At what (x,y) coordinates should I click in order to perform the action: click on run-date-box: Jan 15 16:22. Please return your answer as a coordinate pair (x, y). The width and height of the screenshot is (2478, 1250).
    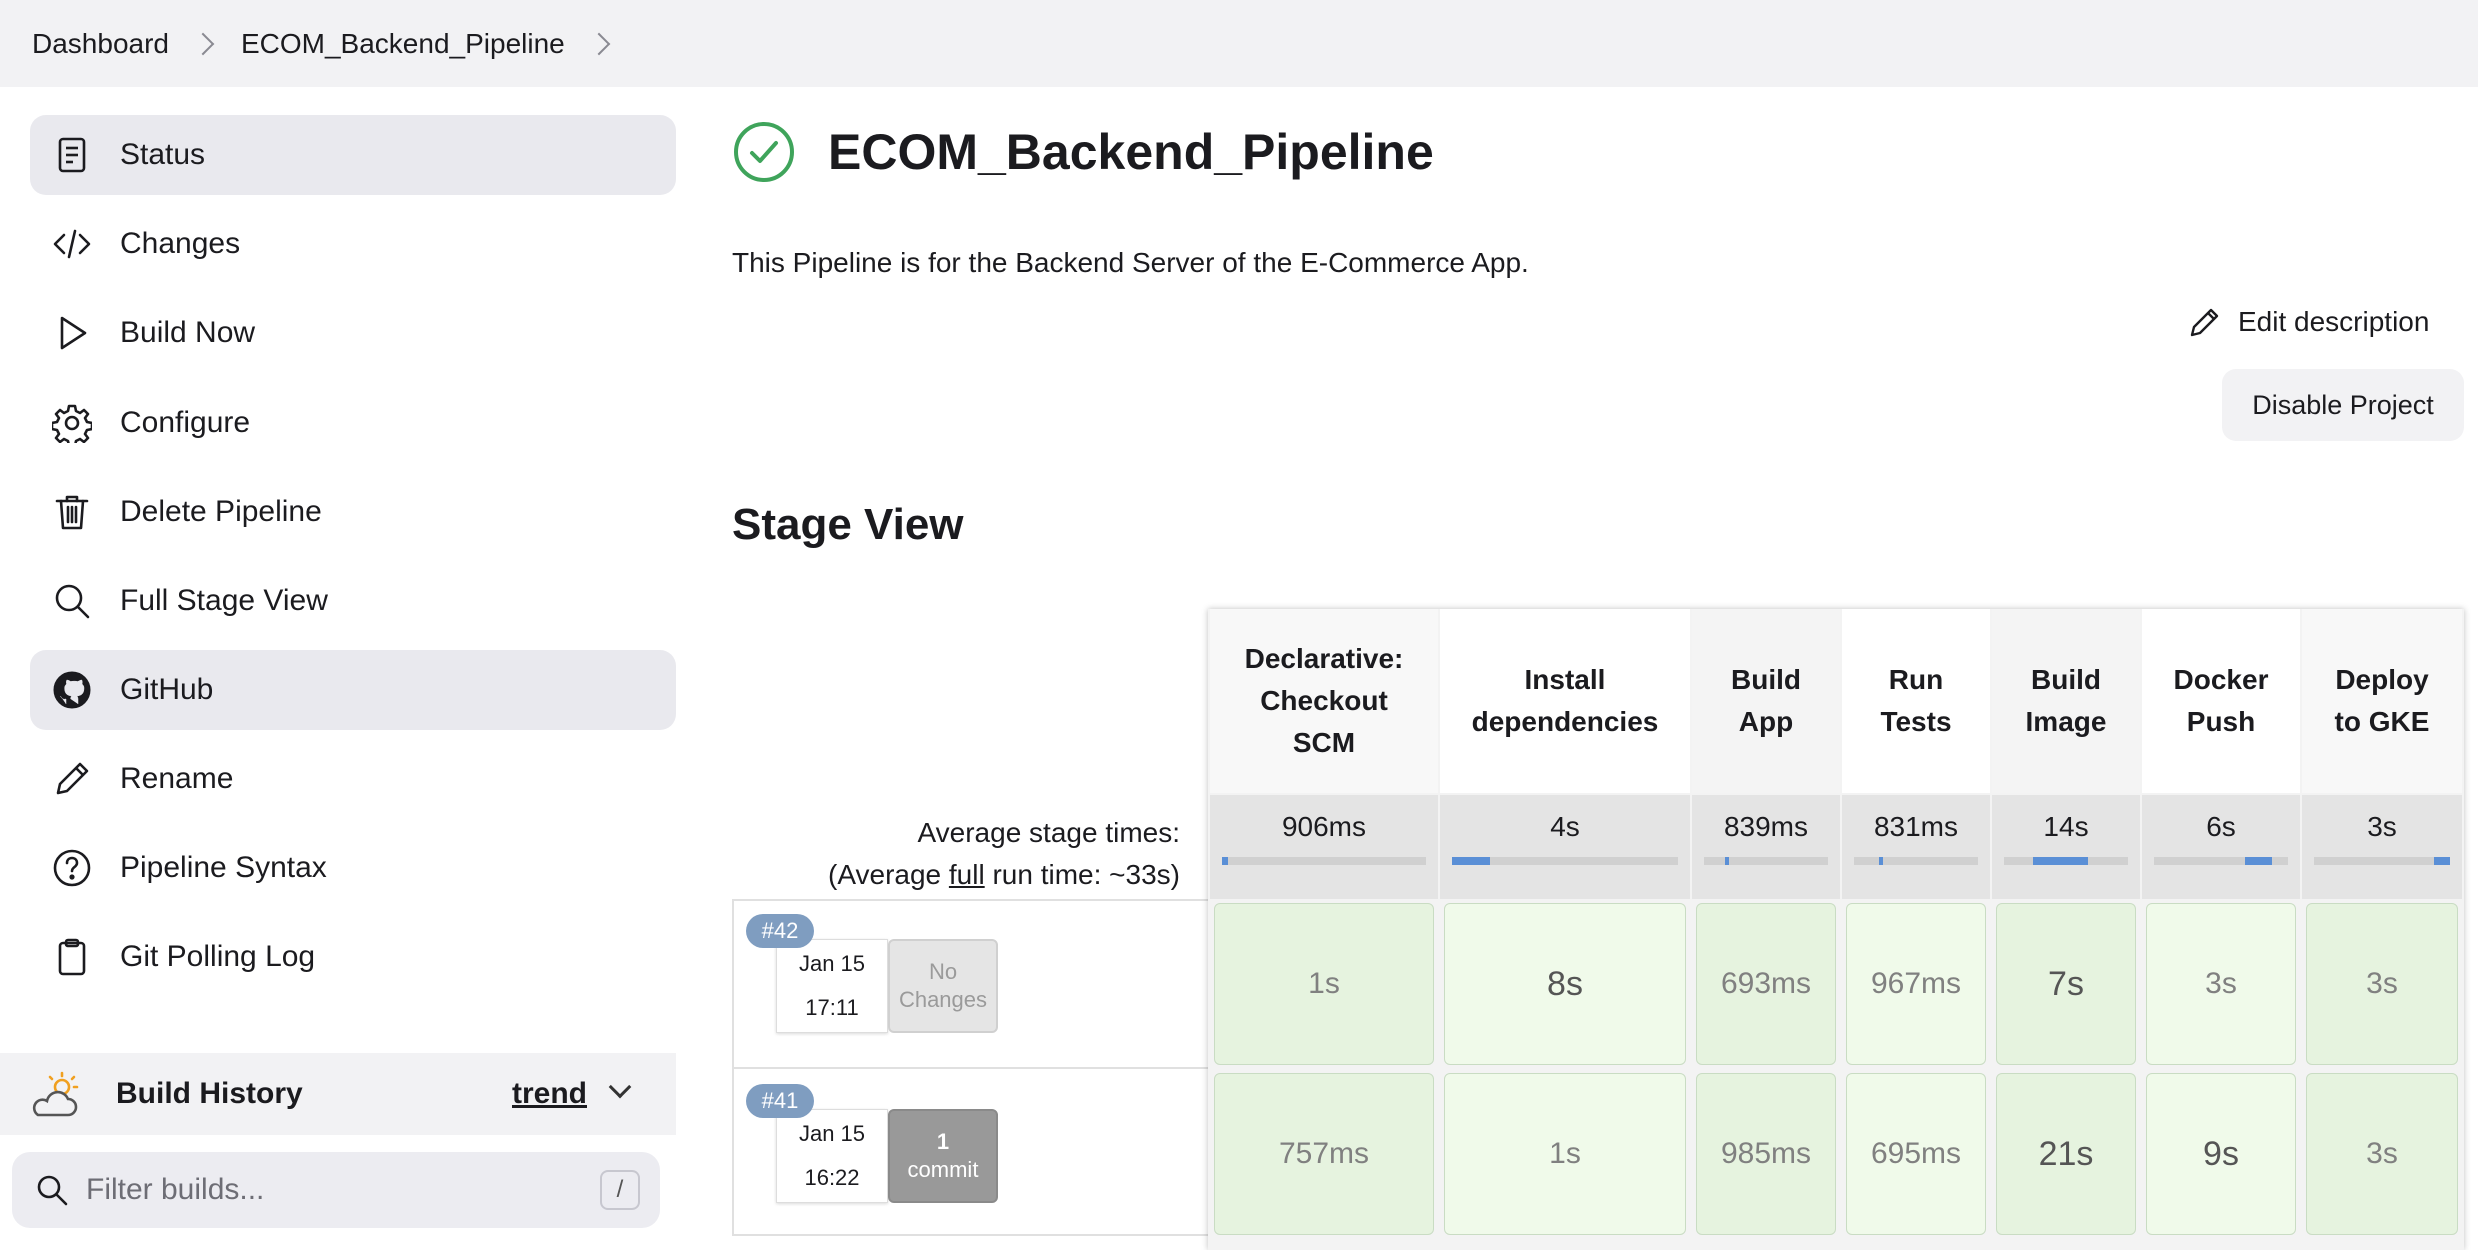
    Looking at the image, I should click on (832, 1156).